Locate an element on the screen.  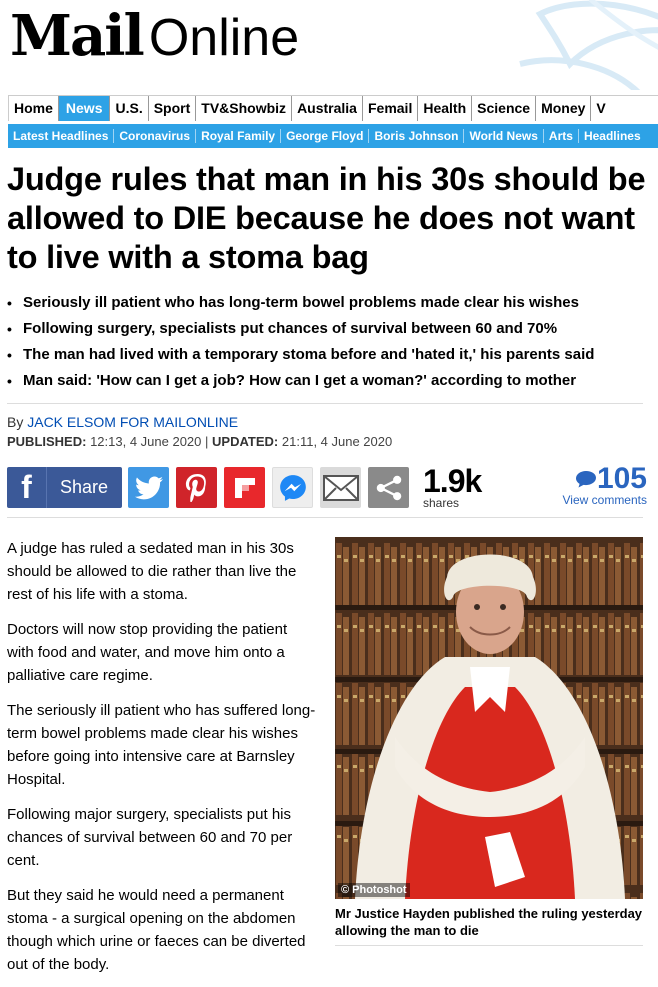
subnav-item-arts: Arts is located at coordinates (561, 136).